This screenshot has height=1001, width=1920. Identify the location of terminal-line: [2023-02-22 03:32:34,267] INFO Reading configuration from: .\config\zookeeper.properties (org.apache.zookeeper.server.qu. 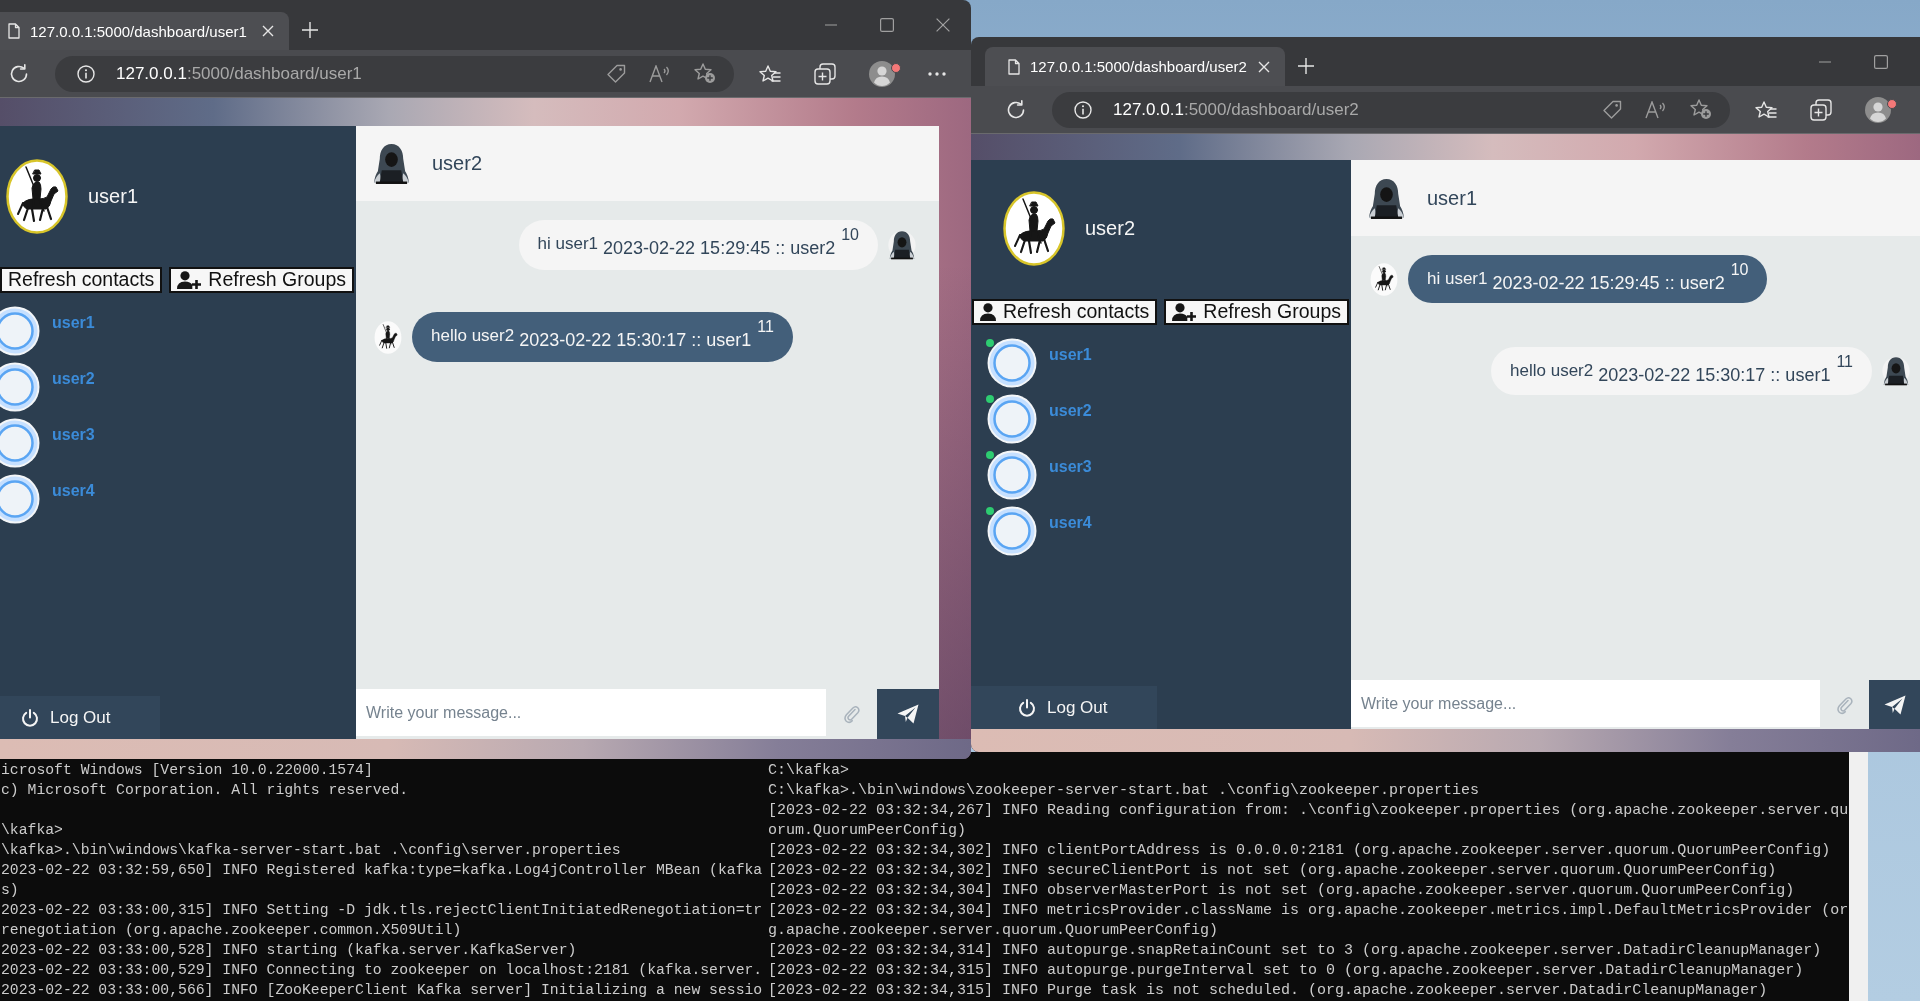
(1308, 811).